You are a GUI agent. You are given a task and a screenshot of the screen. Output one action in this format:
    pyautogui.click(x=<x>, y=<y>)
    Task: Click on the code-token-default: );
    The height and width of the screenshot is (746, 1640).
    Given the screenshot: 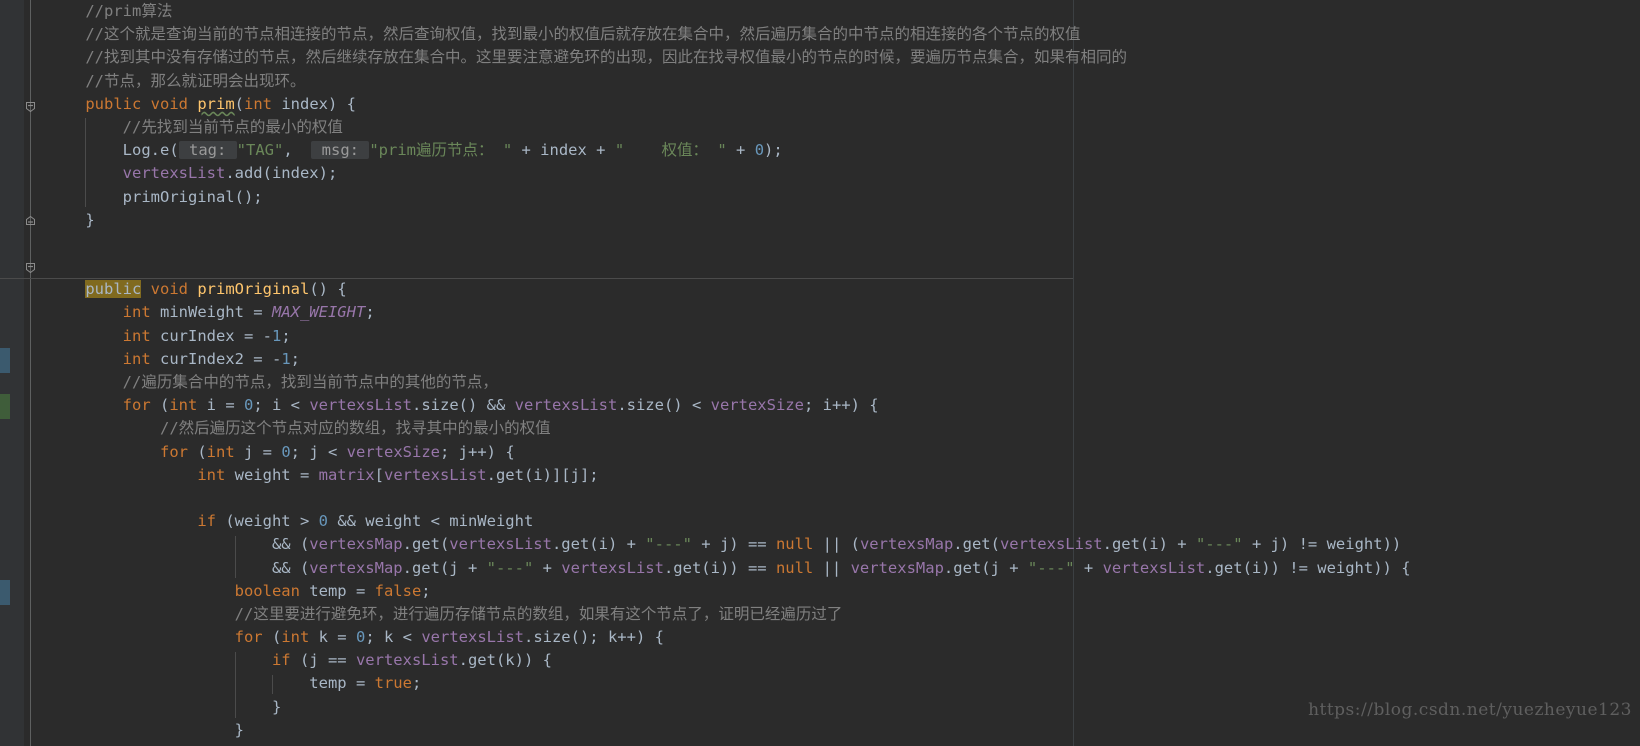 What is the action you would take?
    pyautogui.click(x=773, y=150)
    